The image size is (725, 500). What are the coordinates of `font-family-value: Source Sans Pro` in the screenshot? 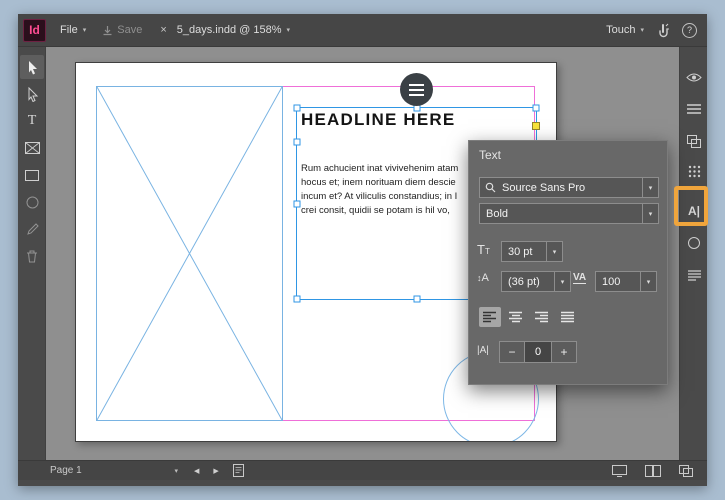 It's located at (544, 187).